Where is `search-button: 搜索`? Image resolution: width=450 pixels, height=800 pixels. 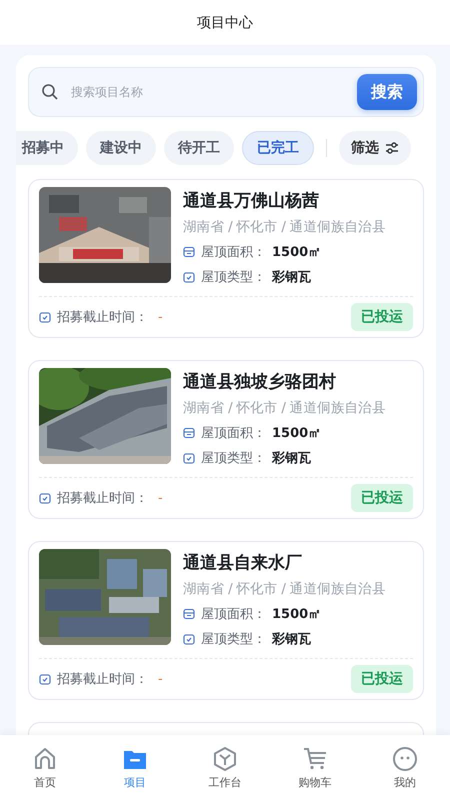 search-button: 搜索 is located at coordinates (387, 92).